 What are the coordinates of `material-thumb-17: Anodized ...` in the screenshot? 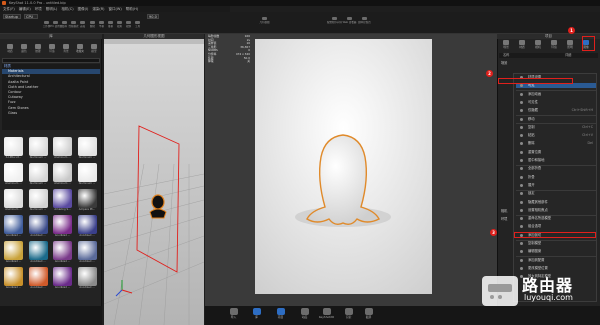 It's located at (38, 253).